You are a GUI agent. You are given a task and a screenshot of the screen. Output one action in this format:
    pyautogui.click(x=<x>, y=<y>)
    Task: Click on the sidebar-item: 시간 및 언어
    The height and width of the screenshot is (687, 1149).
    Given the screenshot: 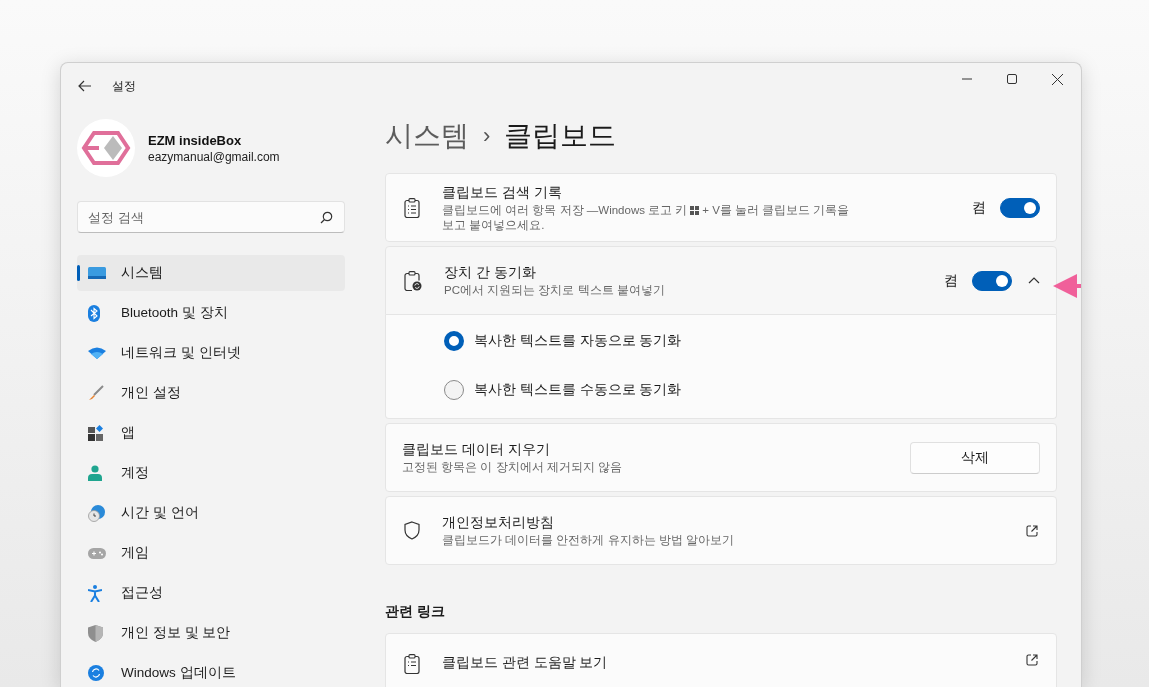 What is the action you would take?
    pyautogui.click(x=211, y=513)
    